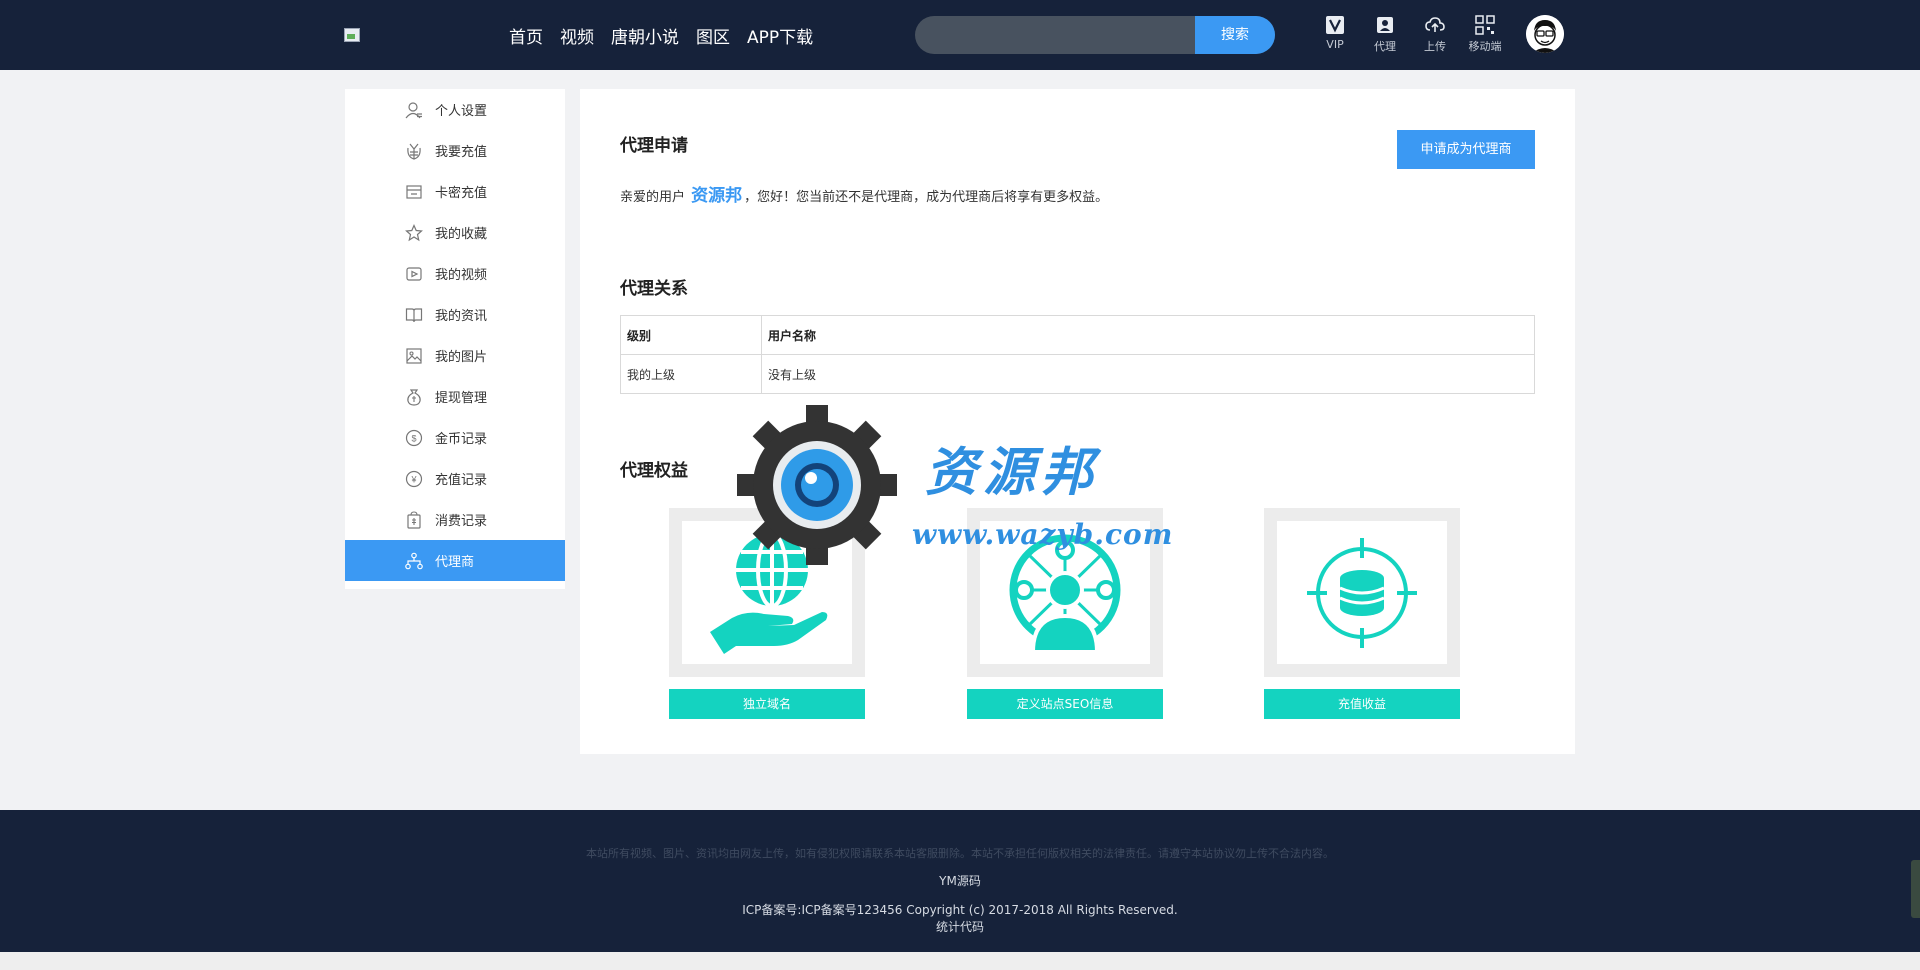 This screenshot has width=1920, height=970. What do you see at coordinates (577, 35) in the screenshot?
I see `nav-video: 视频` at bounding box center [577, 35].